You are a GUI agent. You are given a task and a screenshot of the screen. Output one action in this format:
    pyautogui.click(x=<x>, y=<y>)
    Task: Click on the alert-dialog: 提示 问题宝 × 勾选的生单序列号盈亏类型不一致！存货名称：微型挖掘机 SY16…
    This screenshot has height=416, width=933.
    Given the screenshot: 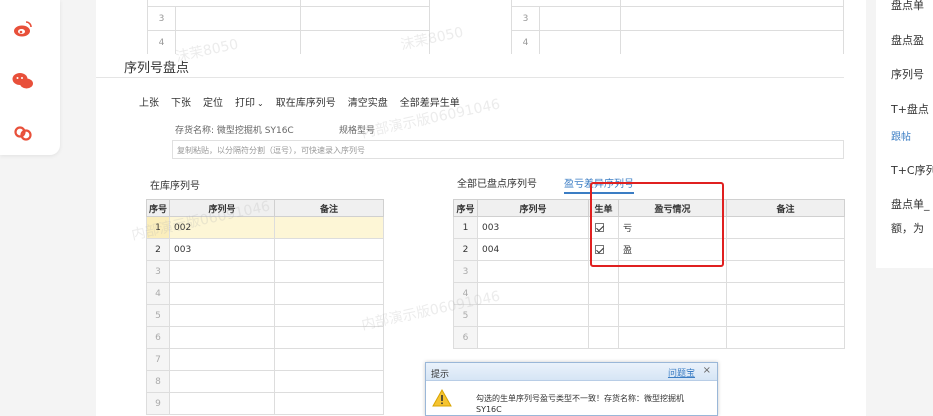 What is the action you would take?
    pyautogui.click(x=571, y=389)
    